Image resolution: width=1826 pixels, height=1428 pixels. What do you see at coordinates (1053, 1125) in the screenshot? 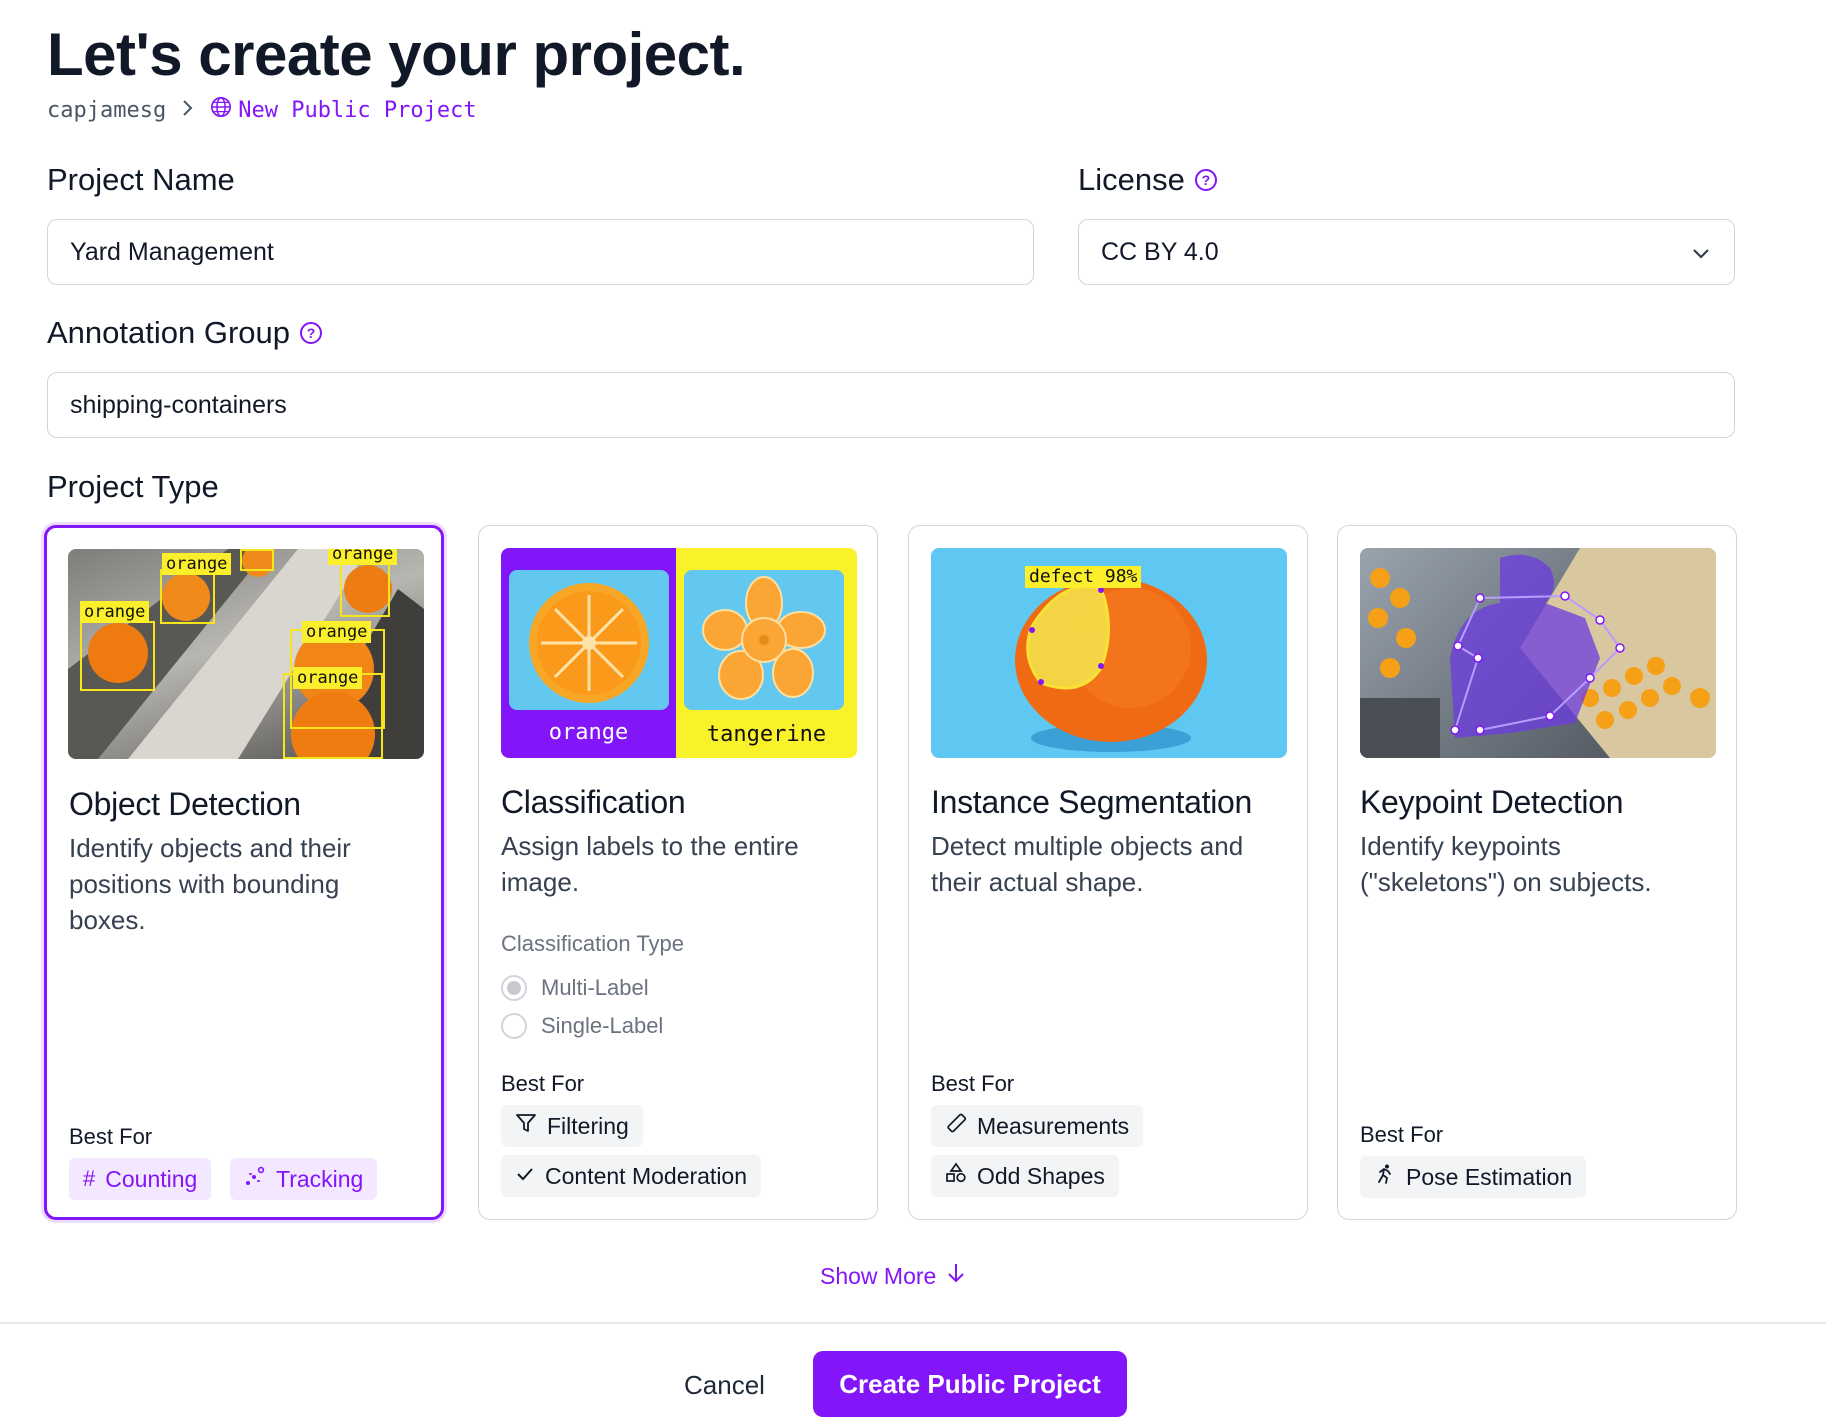
I see `tag-label: Measurements` at bounding box center [1053, 1125].